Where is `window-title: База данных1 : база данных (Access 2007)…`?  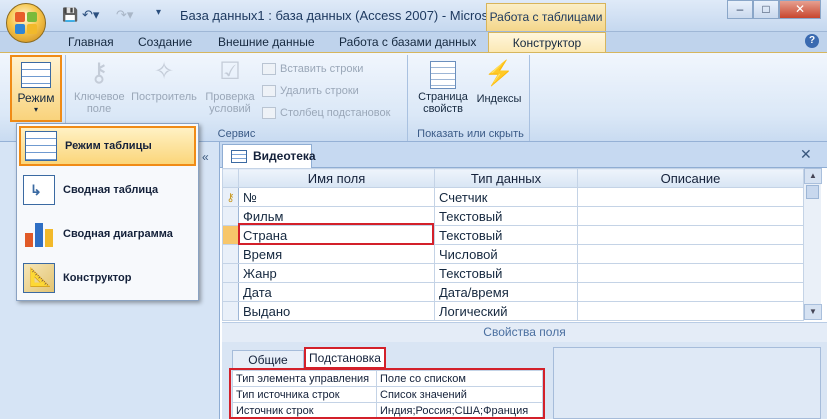
window-title: База данных1 : база данных (Access 2007)… is located at coordinates (345, 15).